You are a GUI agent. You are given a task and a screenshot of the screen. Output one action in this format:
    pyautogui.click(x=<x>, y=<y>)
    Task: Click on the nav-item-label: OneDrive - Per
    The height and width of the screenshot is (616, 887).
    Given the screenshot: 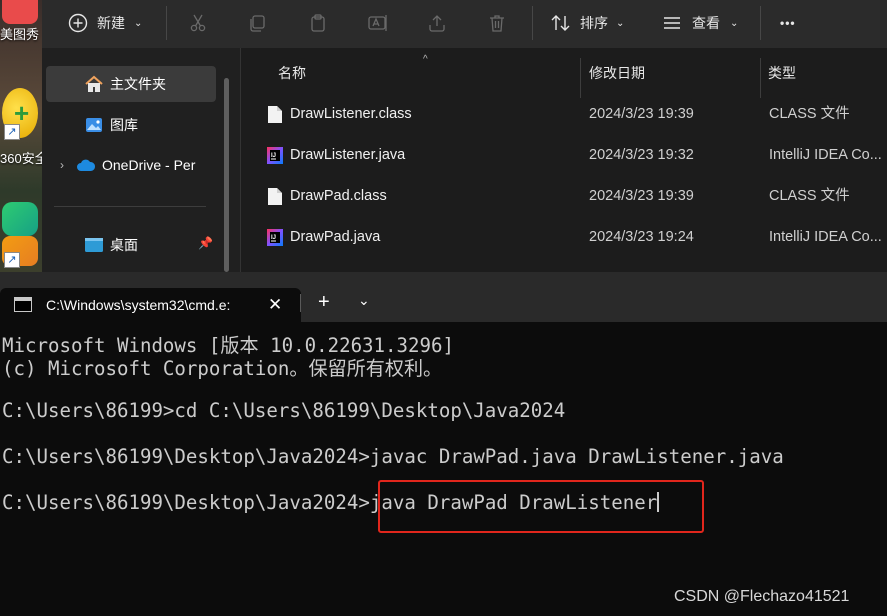 What is the action you would take?
    pyautogui.click(x=149, y=165)
    